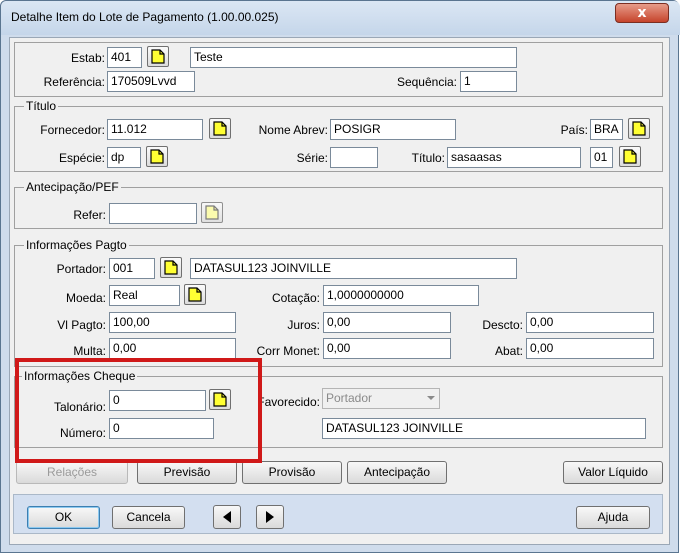 The height and width of the screenshot is (555, 681). I want to click on pais-input: BRA, so click(606, 129).